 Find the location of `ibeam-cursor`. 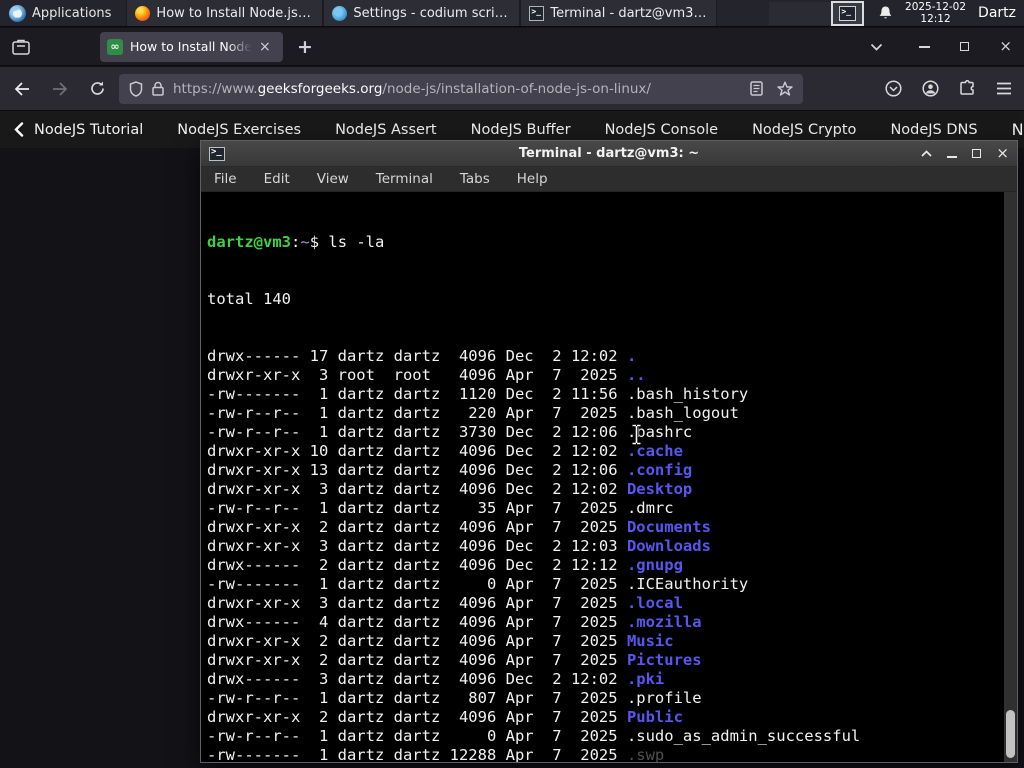

ibeam-cursor is located at coordinates (636, 434).